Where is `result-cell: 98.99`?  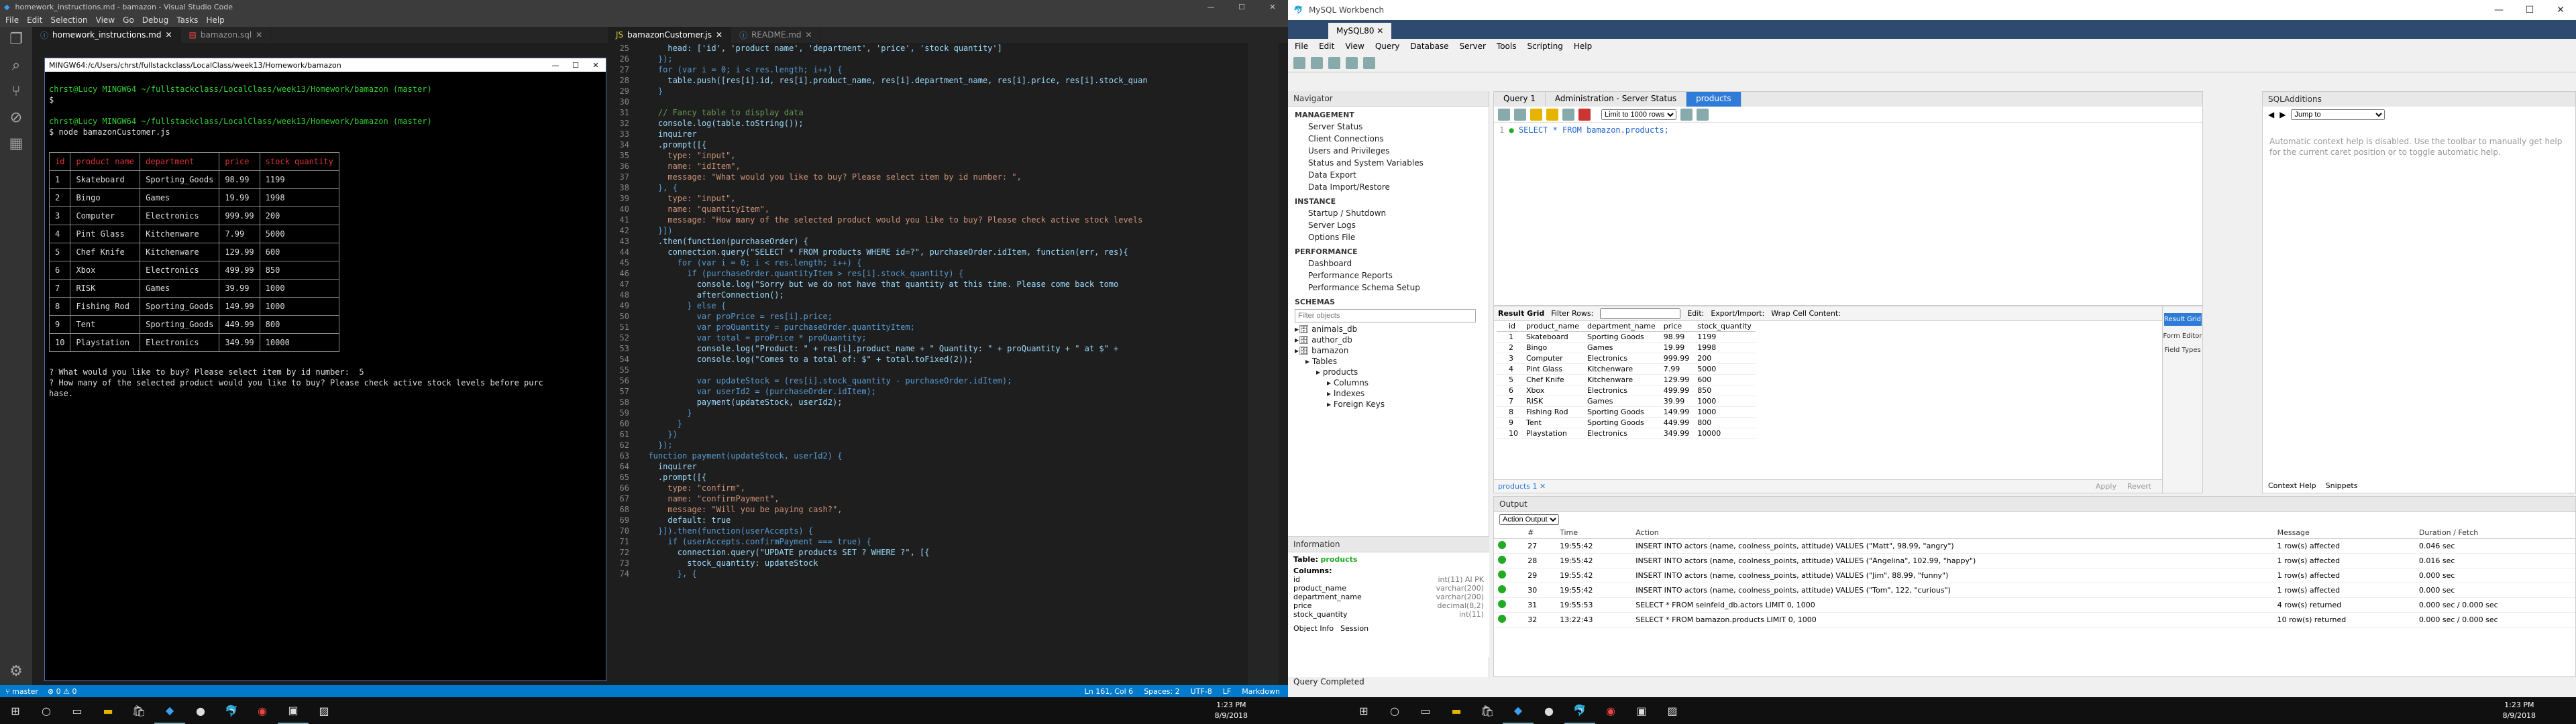 result-cell: 98.99 is located at coordinates (1676, 337).